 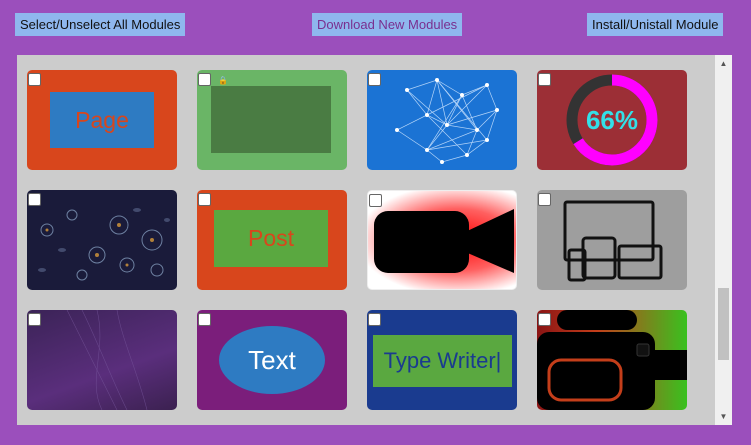 I want to click on scroll-down-arrow-icon: ▼, so click(x=723, y=416).